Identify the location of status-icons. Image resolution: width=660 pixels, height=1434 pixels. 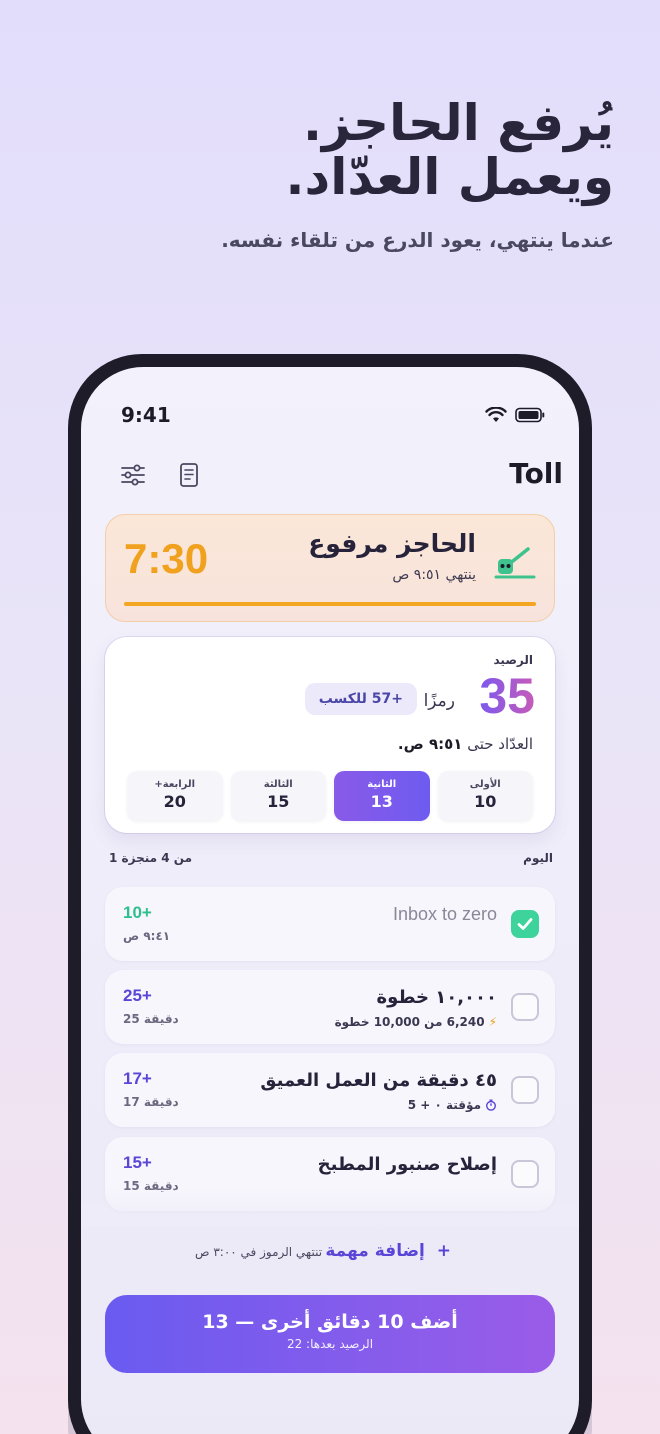
(515, 415).